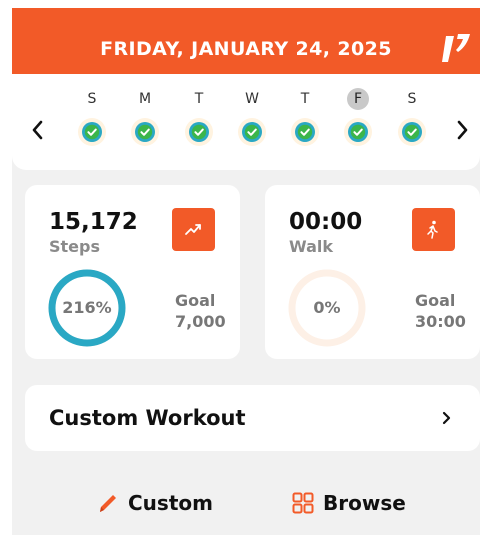 Image resolution: width=480 pixels, height=535 pixels. Describe the element at coordinates (87, 307) in the screenshot. I see `steps-percent: 216%` at that location.